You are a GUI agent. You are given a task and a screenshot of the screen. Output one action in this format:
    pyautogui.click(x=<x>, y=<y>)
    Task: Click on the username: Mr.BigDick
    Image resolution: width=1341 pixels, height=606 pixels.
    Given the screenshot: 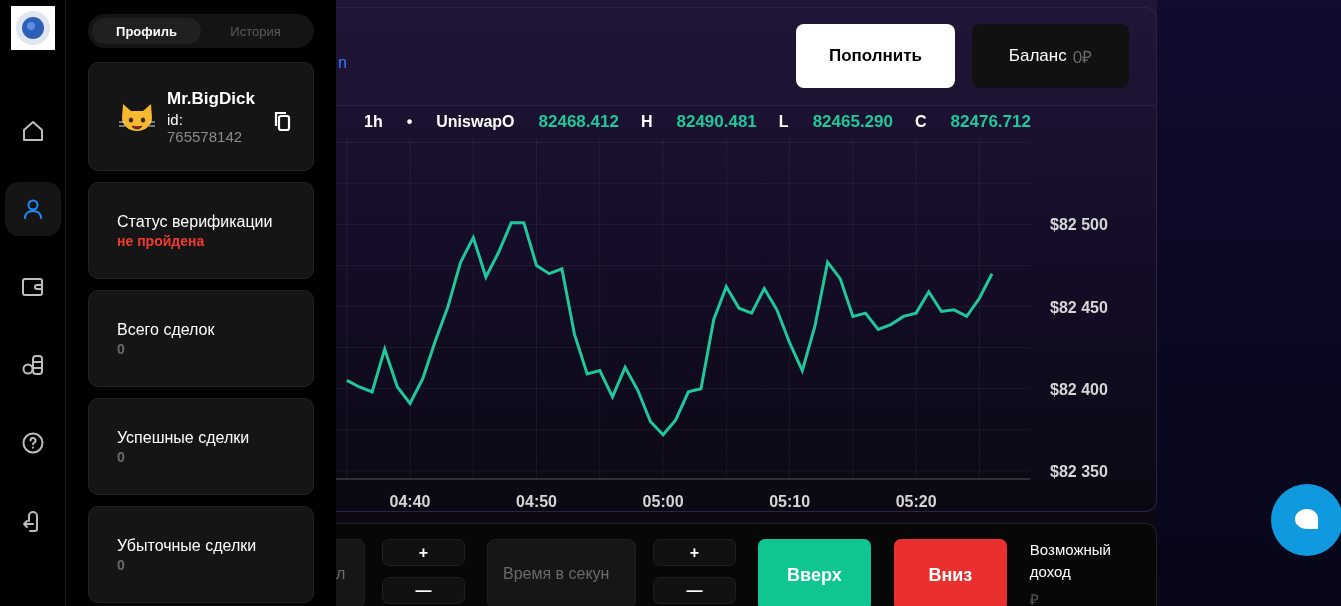 What is the action you would take?
    pyautogui.click(x=211, y=98)
    